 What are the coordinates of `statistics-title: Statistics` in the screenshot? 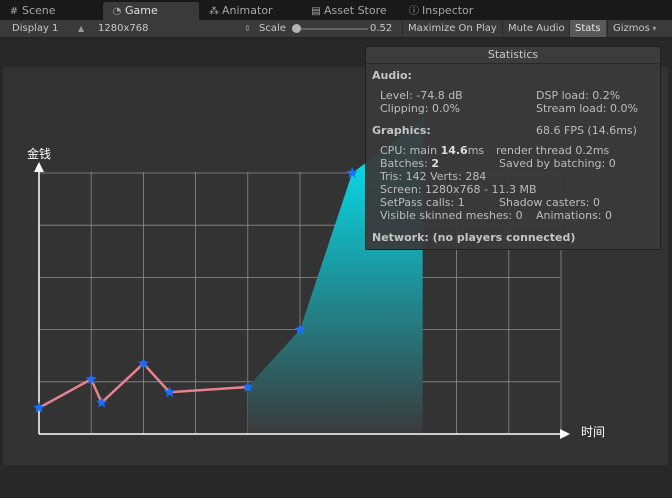 It's located at (513, 55).